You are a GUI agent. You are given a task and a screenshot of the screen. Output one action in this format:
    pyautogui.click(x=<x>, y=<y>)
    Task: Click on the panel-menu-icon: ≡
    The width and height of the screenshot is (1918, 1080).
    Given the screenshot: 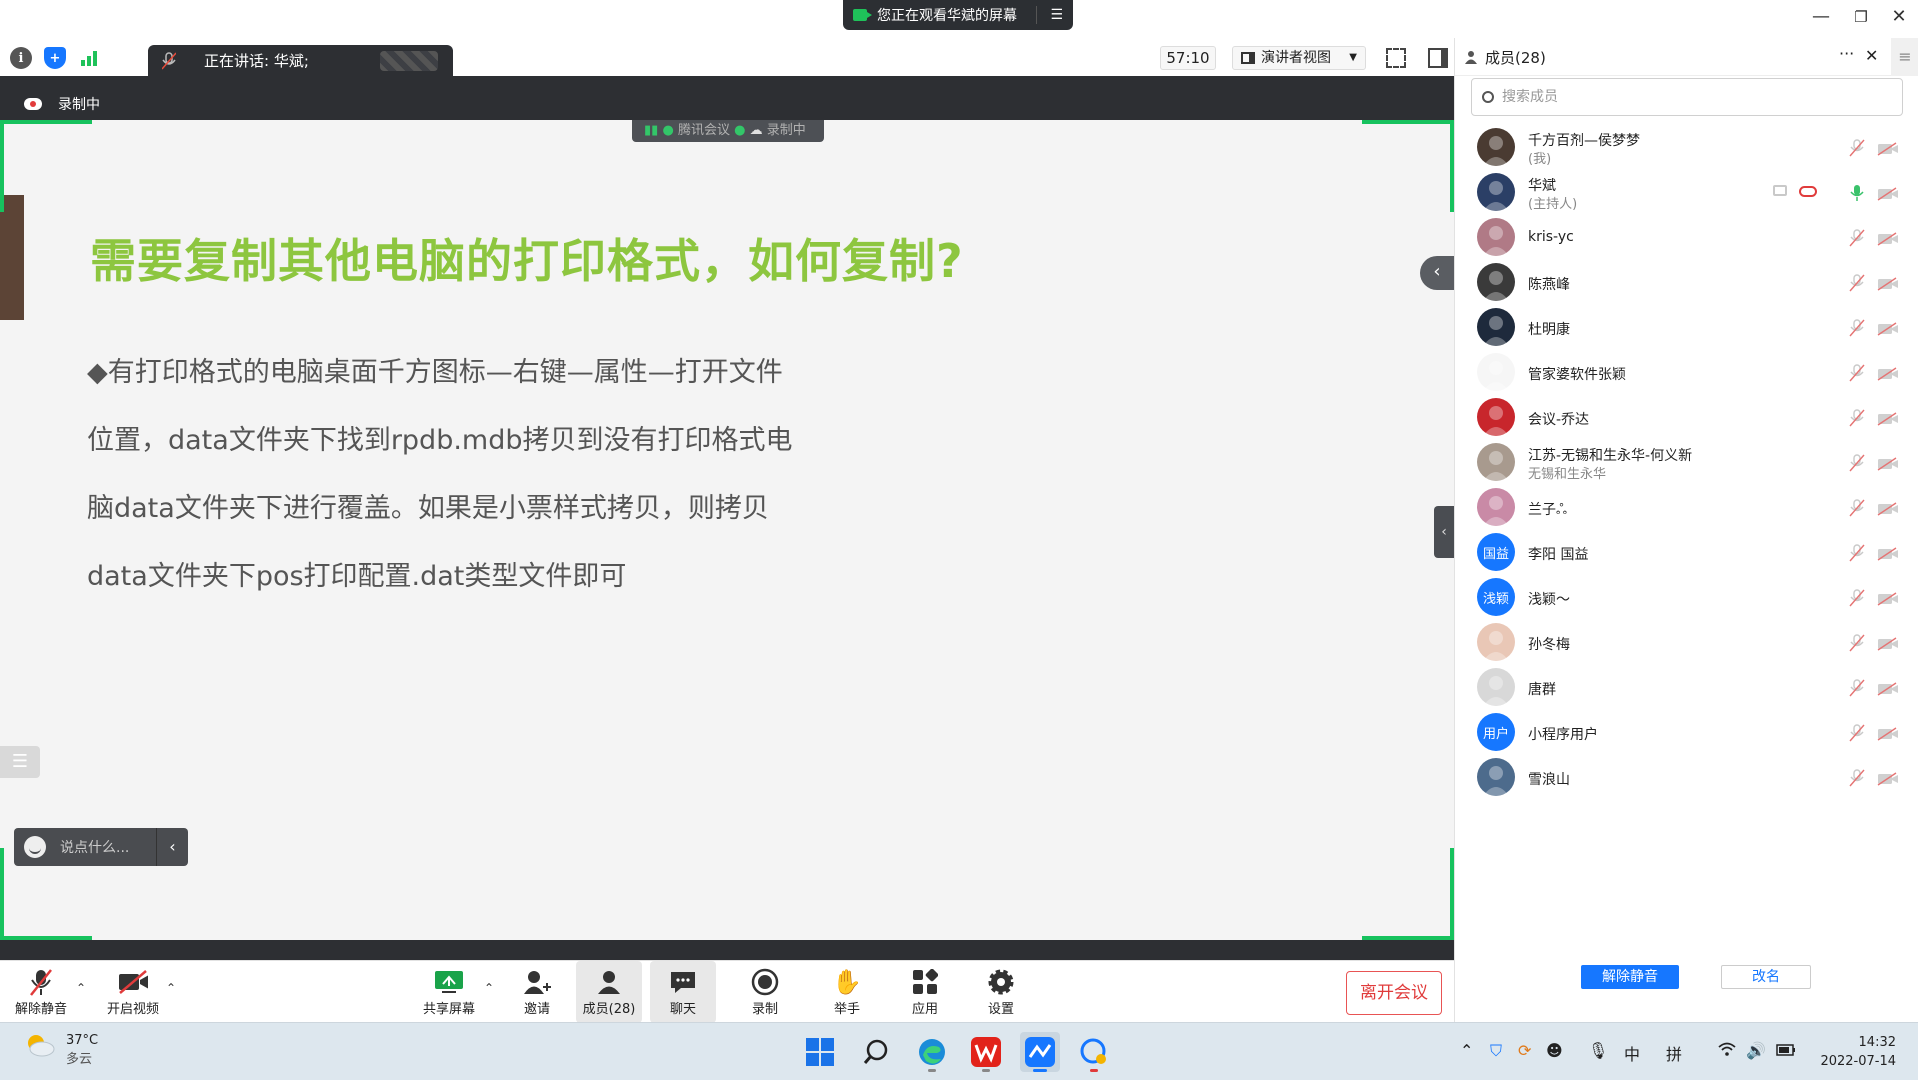 What is the action you would take?
    pyautogui.click(x=1904, y=57)
    